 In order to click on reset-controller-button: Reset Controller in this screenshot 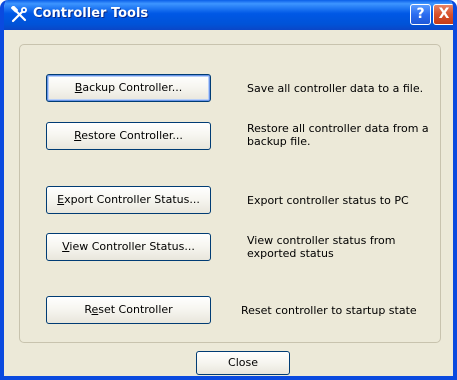, I will do `click(128, 310)`.